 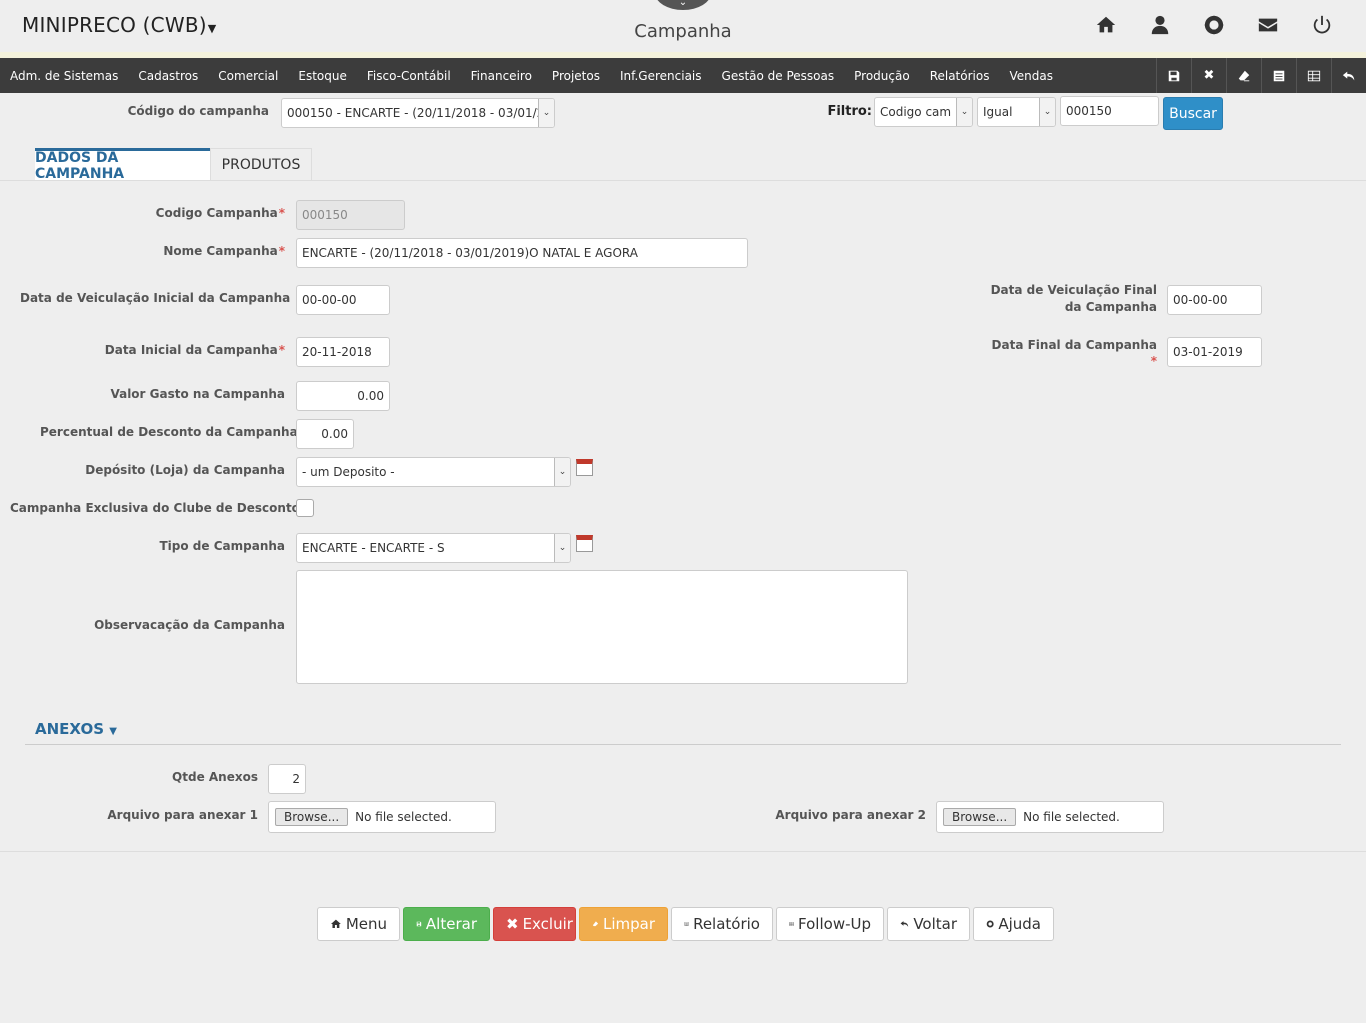 I want to click on arquivo-2-file-input: Browse... No file selected., so click(x=1050, y=817).